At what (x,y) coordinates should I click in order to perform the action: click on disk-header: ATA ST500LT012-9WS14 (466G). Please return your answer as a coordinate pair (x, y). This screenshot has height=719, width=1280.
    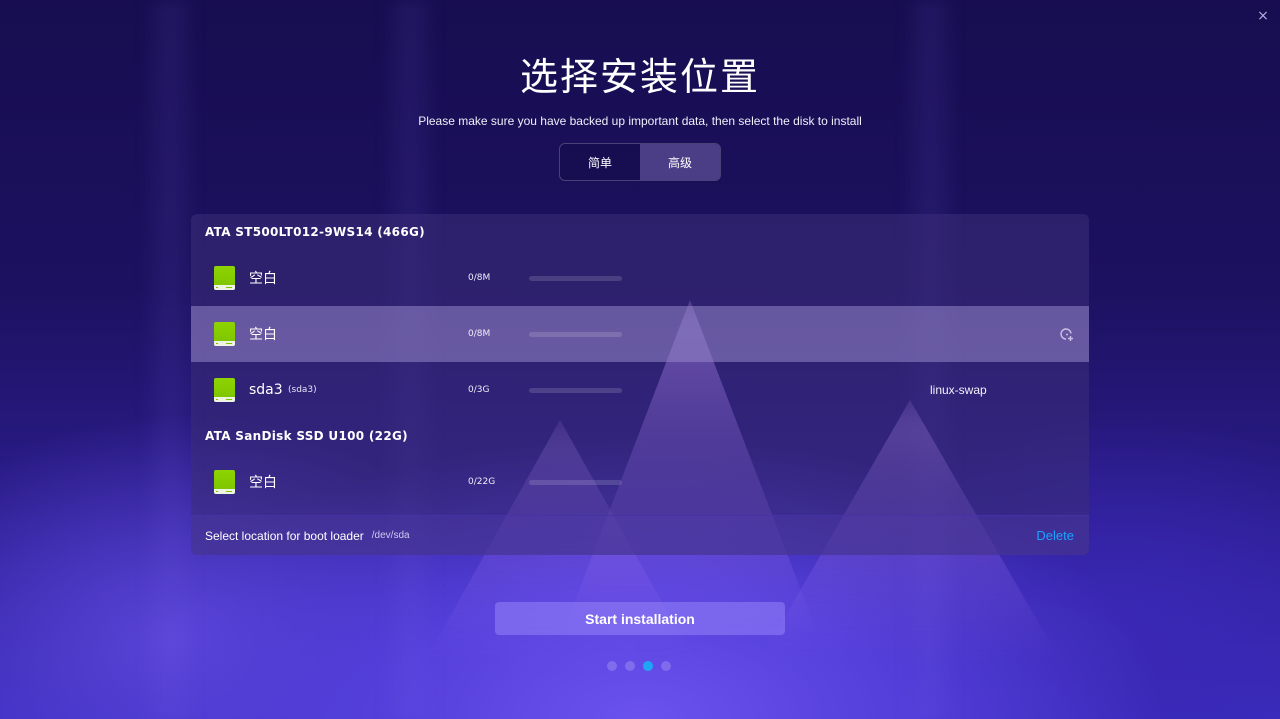
    Looking at the image, I should click on (315, 232).